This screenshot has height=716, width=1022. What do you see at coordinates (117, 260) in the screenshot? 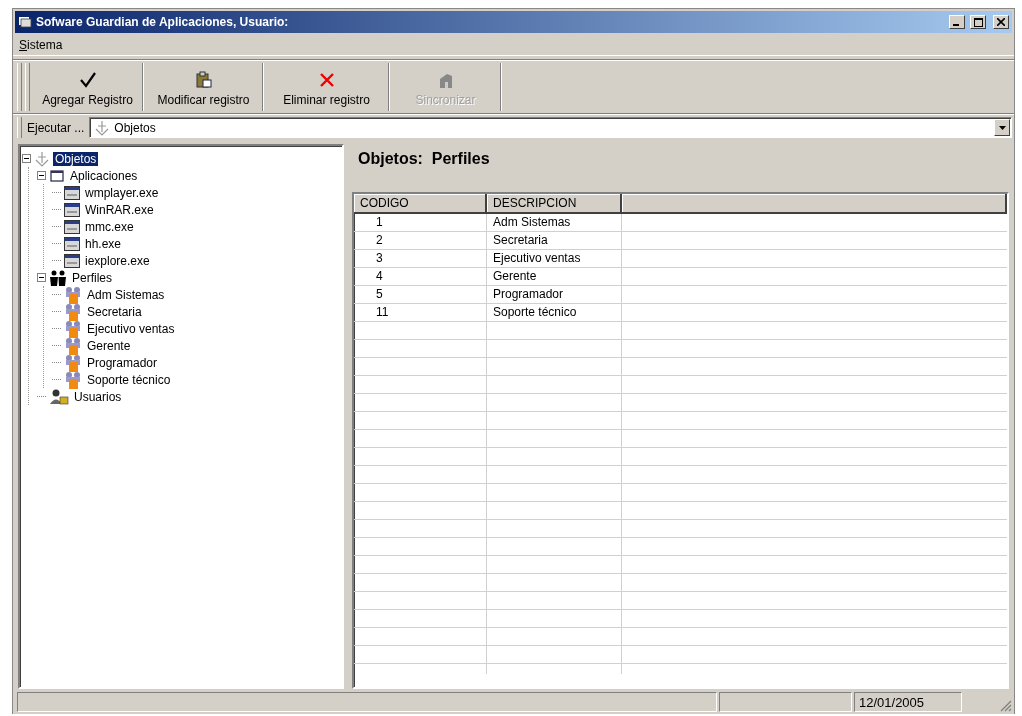
I see `tree-item: iexplore.exe` at bounding box center [117, 260].